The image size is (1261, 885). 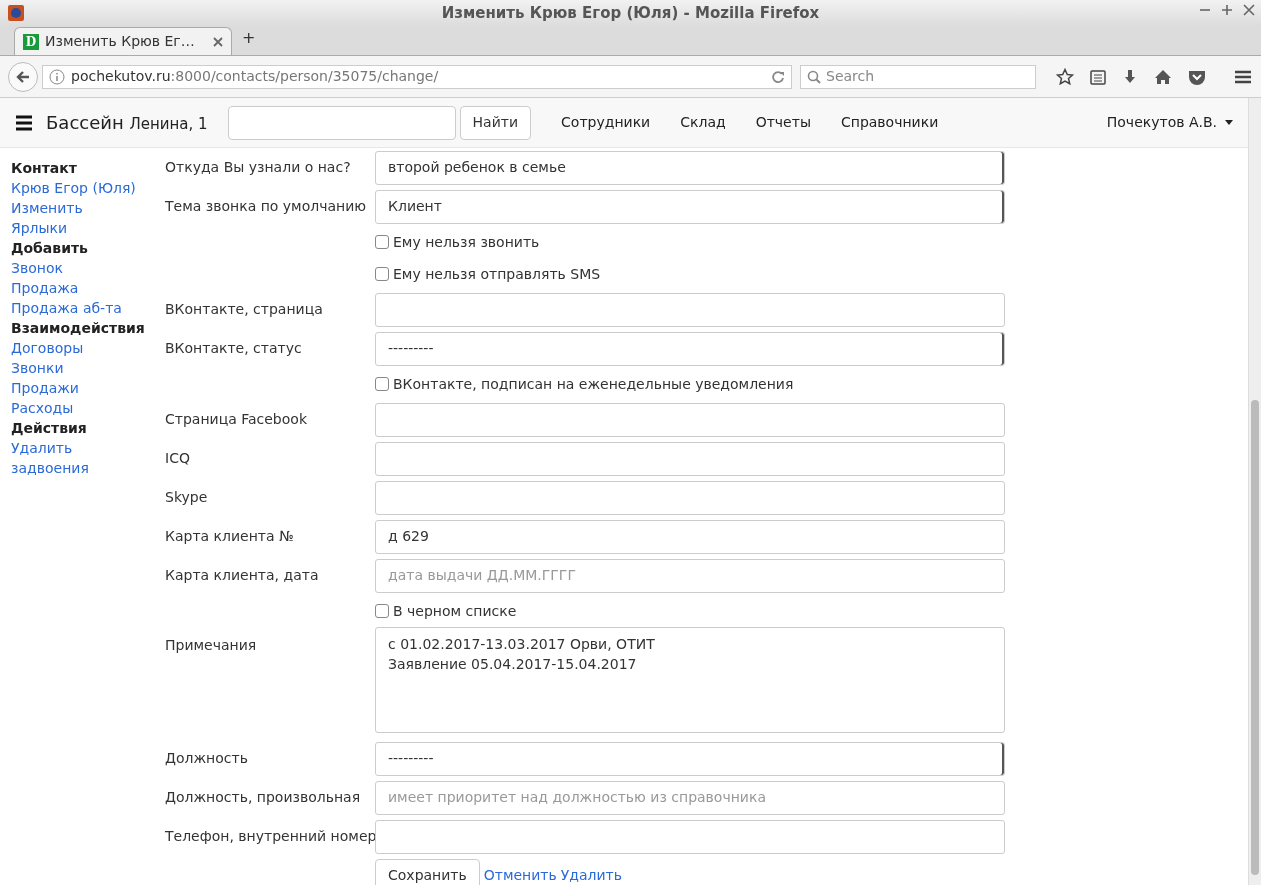 What do you see at coordinates (466, 242) in the screenshot?
I see `checkbox-label: Ему нельзя звонить` at bounding box center [466, 242].